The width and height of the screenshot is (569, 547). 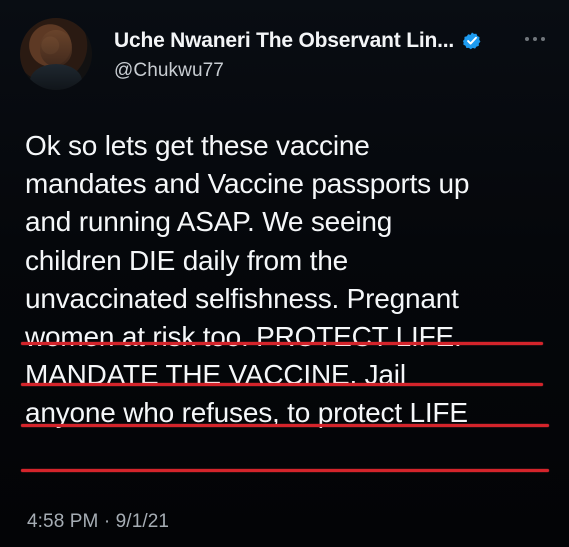 What do you see at coordinates (169, 71) in the screenshot?
I see `author-handle: @Chukwu77` at bounding box center [169, 71].